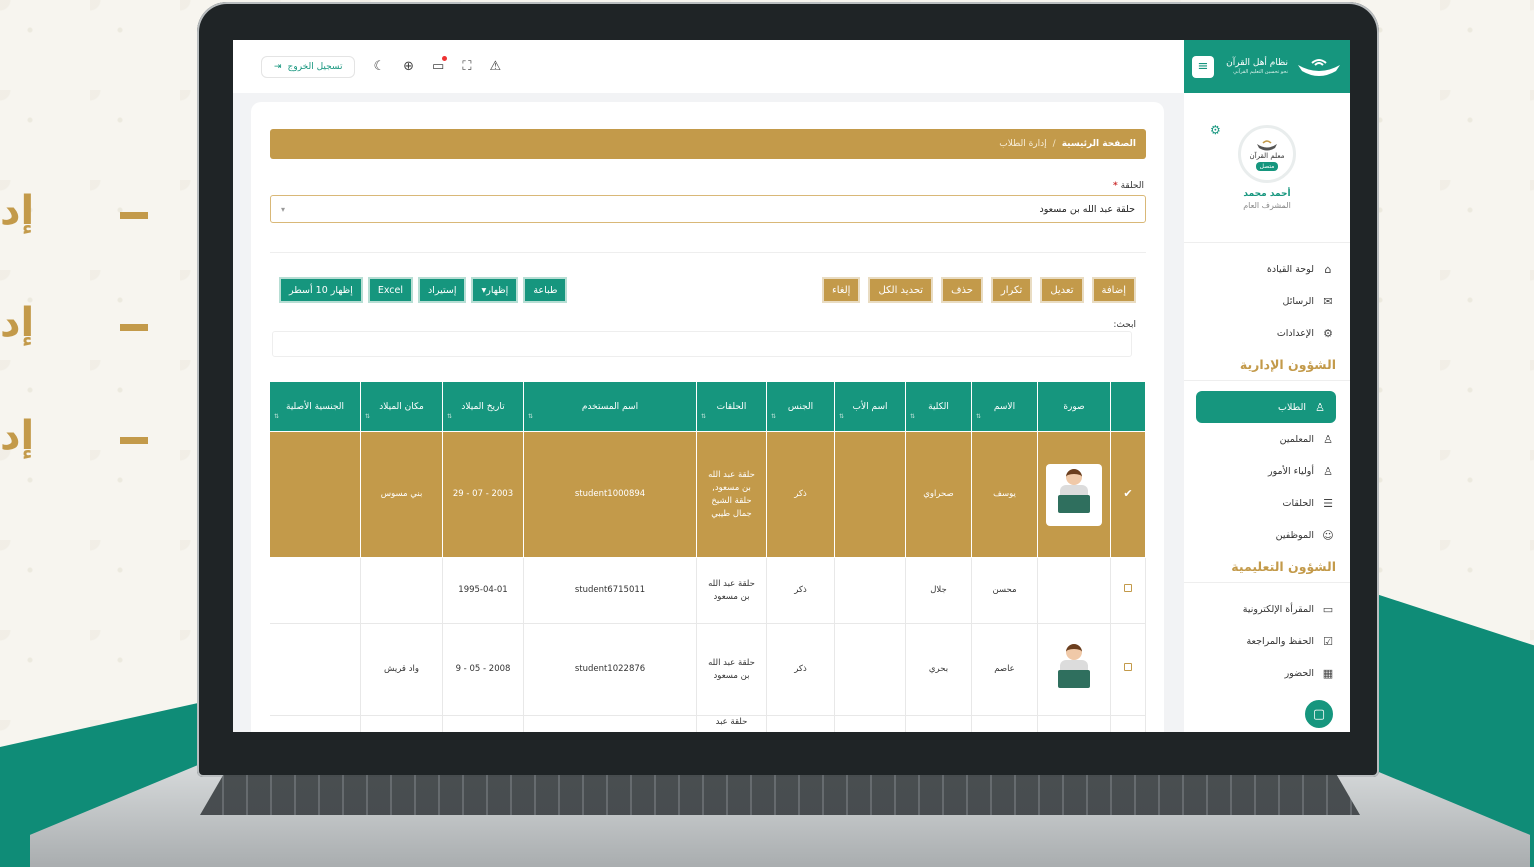  Describe the element at coordinates (401, 406) in the screenshot. I see `column-header-birthplace: مكان الميلاد ⇅` at that location.